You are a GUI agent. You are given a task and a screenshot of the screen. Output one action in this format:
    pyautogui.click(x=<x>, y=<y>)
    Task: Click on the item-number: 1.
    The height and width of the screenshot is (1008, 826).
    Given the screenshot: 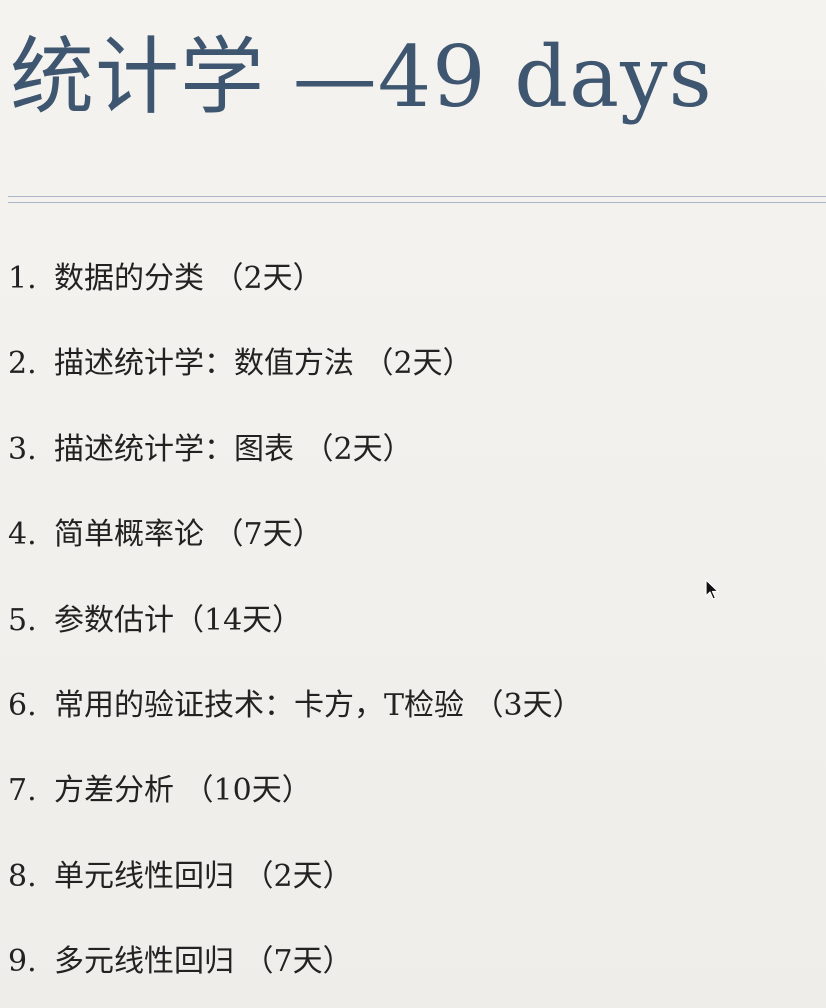 What is the action you would take?
    pyautogui.click(x=22, y=278)
    